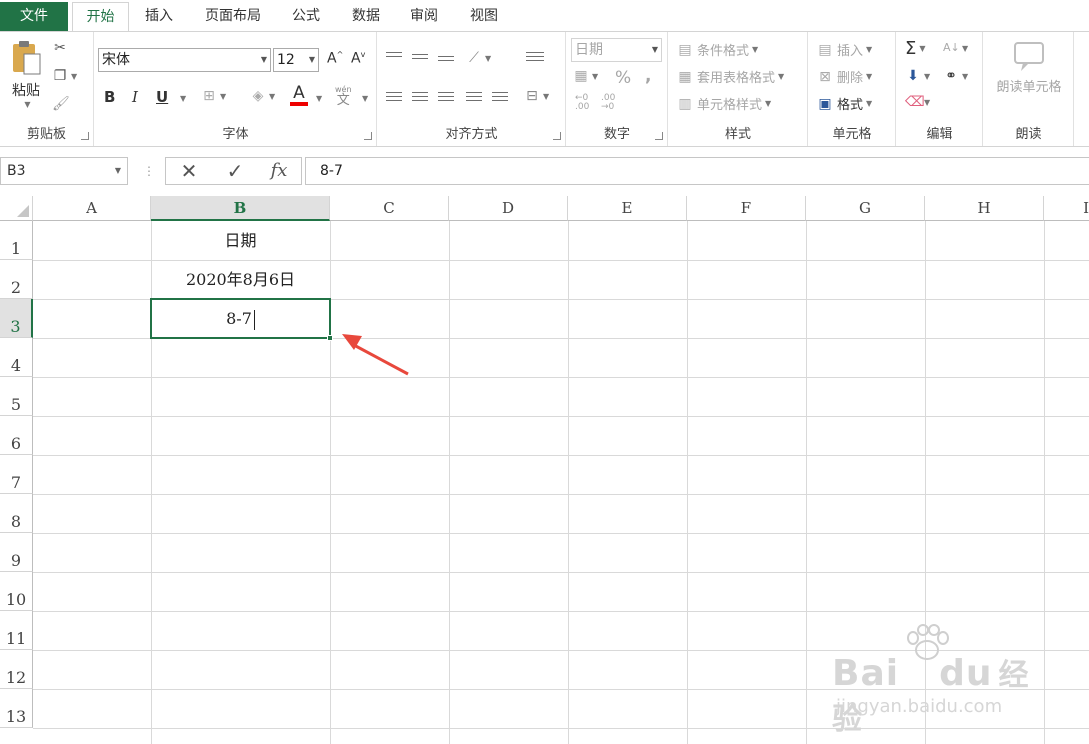 This screenshot has width=1089, height=744. What do you see at coordinates (235, 171) in the screenshot?
I see `enter-button: ✓` at bounding box center [235, 171].